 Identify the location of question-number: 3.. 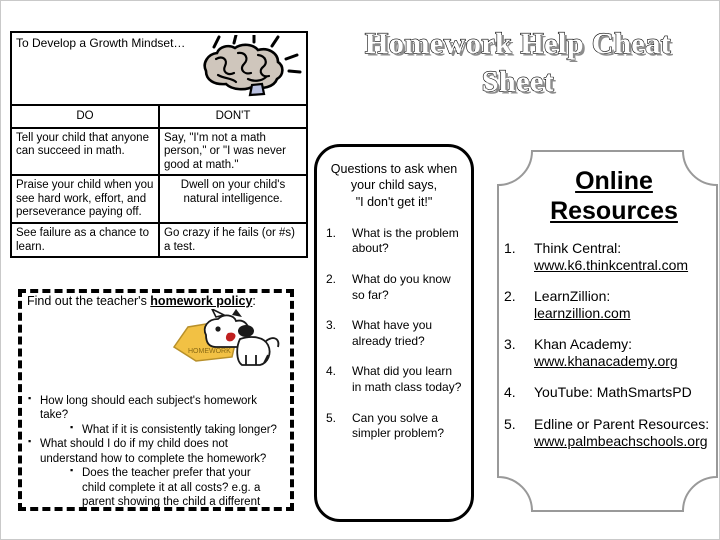
(331, 325).